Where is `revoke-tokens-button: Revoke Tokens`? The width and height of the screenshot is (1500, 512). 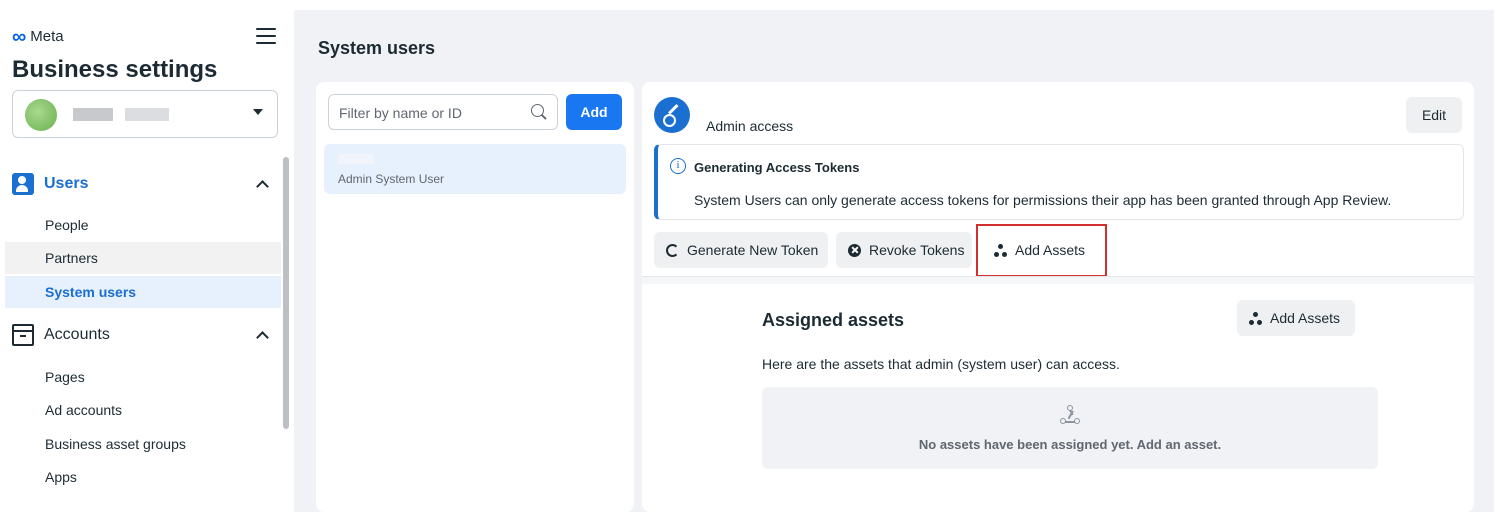
revoke-tokens-button: Revoke Tokens is located at coordinates (904, 250).